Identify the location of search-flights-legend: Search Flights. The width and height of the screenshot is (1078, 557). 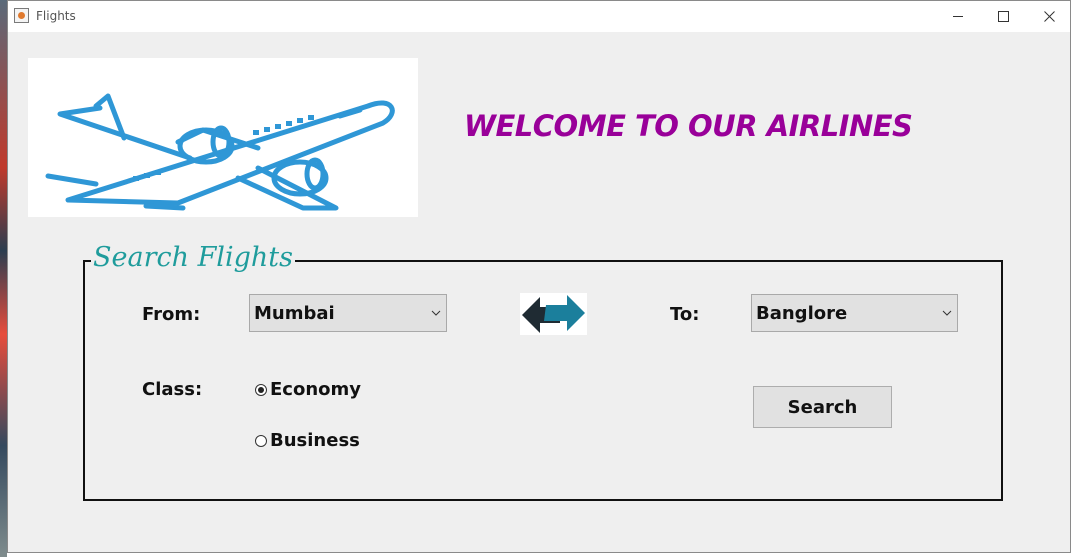
(193, 257).